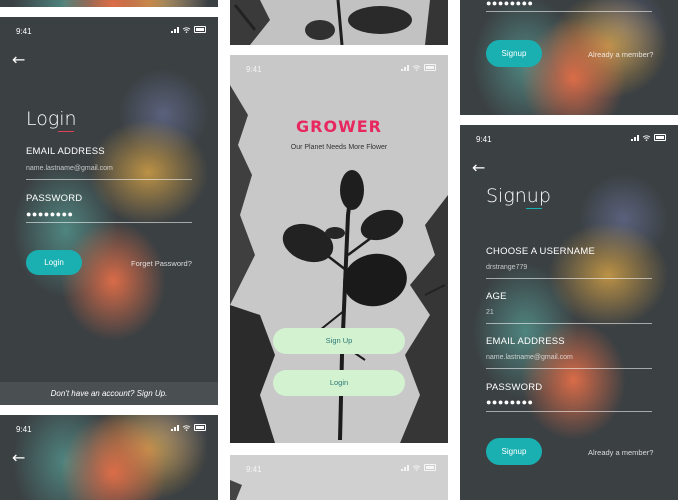 Image resolution: width=678 pixels, height=500 pixels. I want to click on signup-footer: Don't have an account? Sign Up., so click(109, 393).